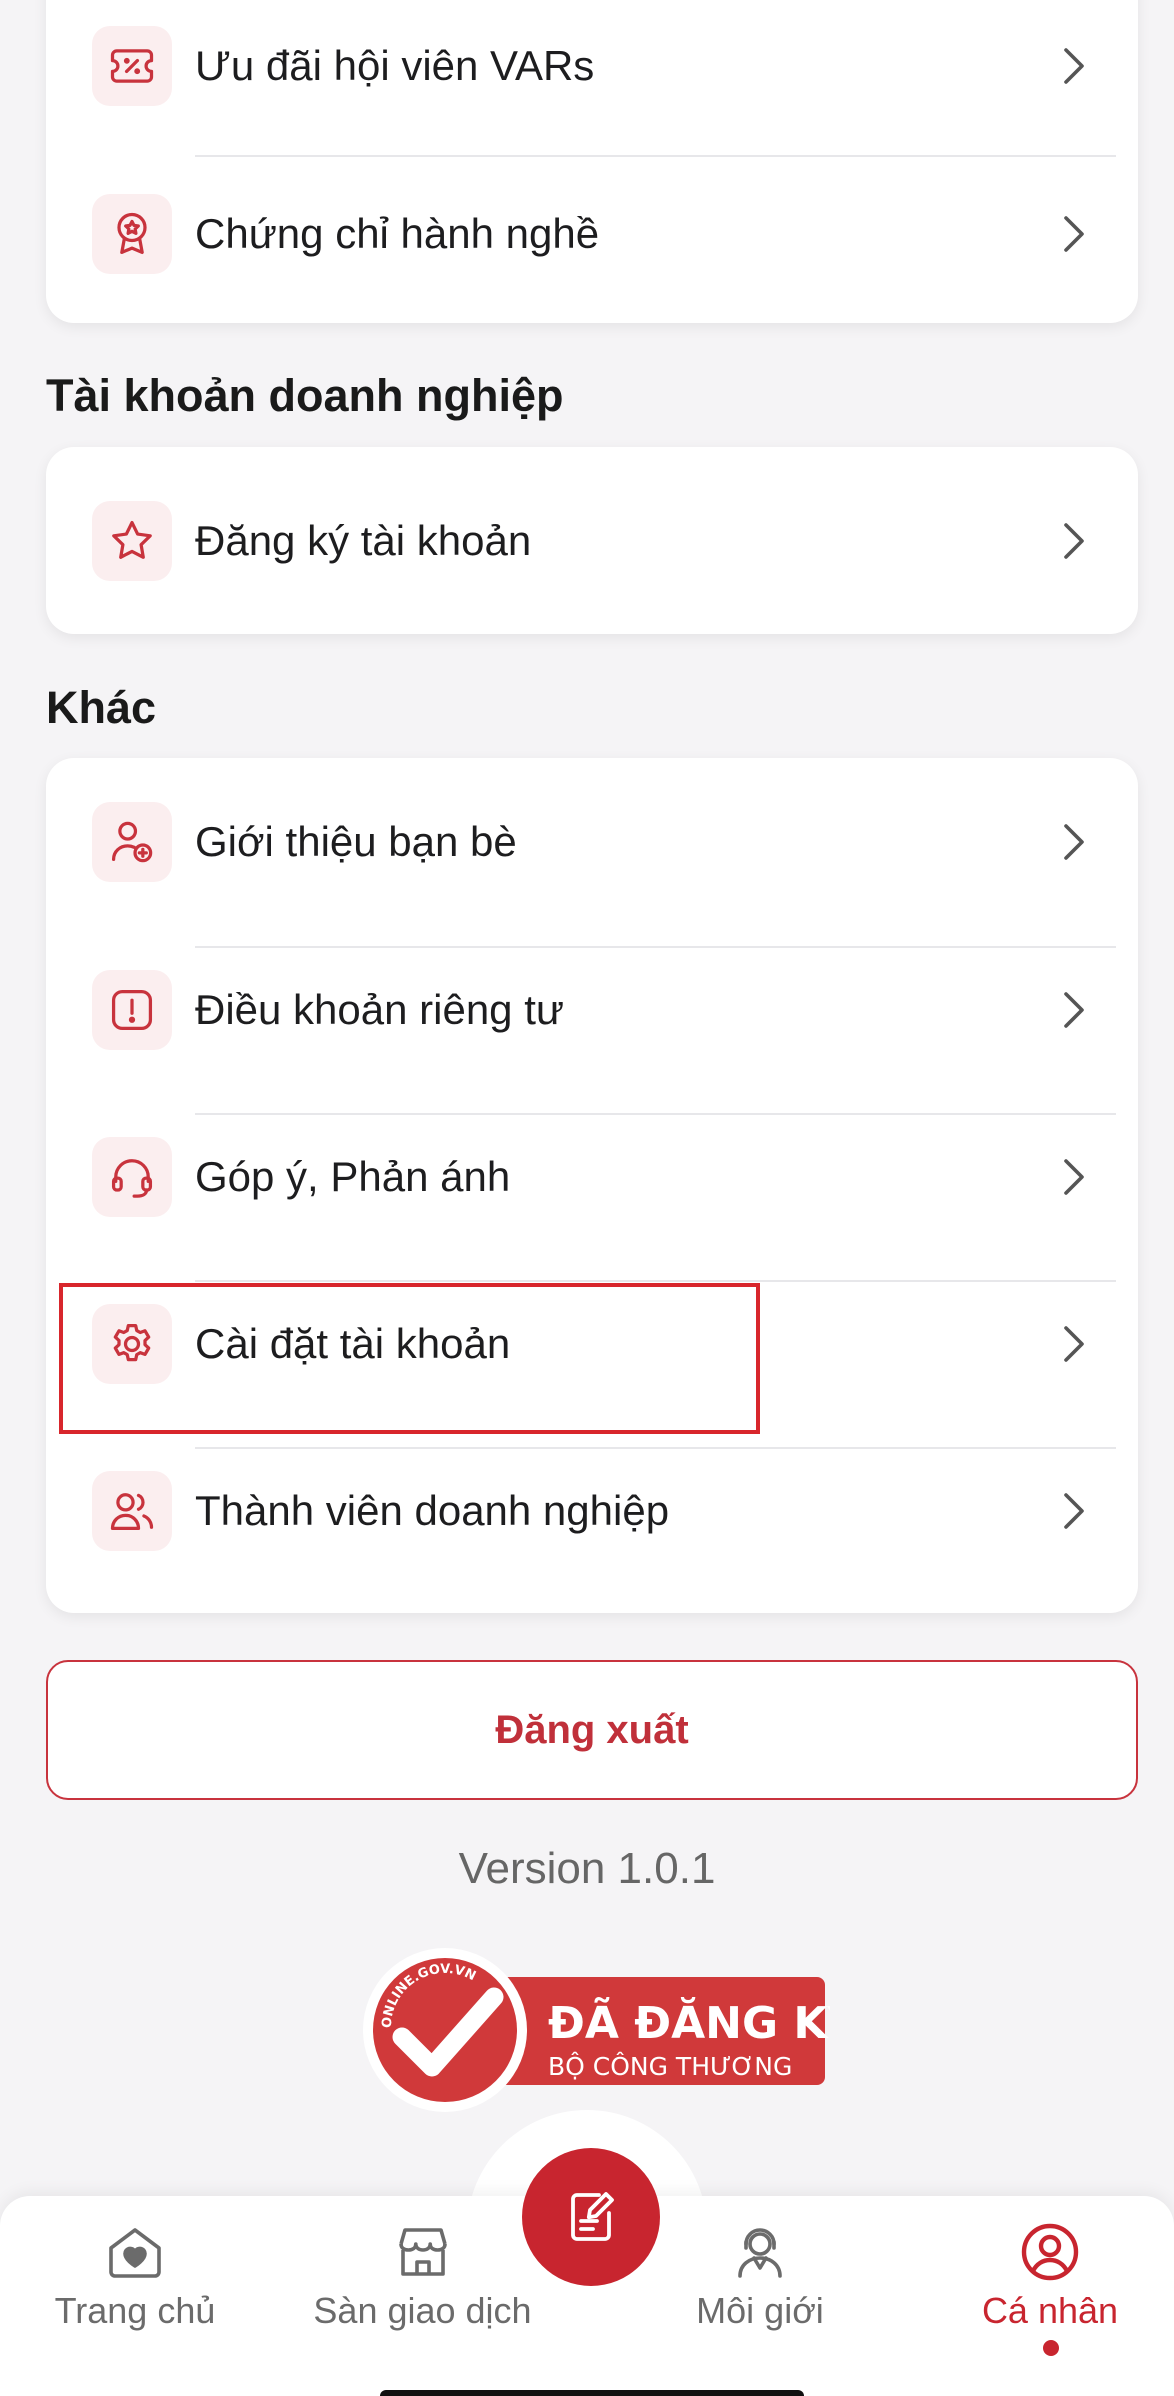 This screenshot has width=1174, height=2396. I want to click on badge-line2: BỘ CÔNG THƯƠNG, so click(670, 2066).